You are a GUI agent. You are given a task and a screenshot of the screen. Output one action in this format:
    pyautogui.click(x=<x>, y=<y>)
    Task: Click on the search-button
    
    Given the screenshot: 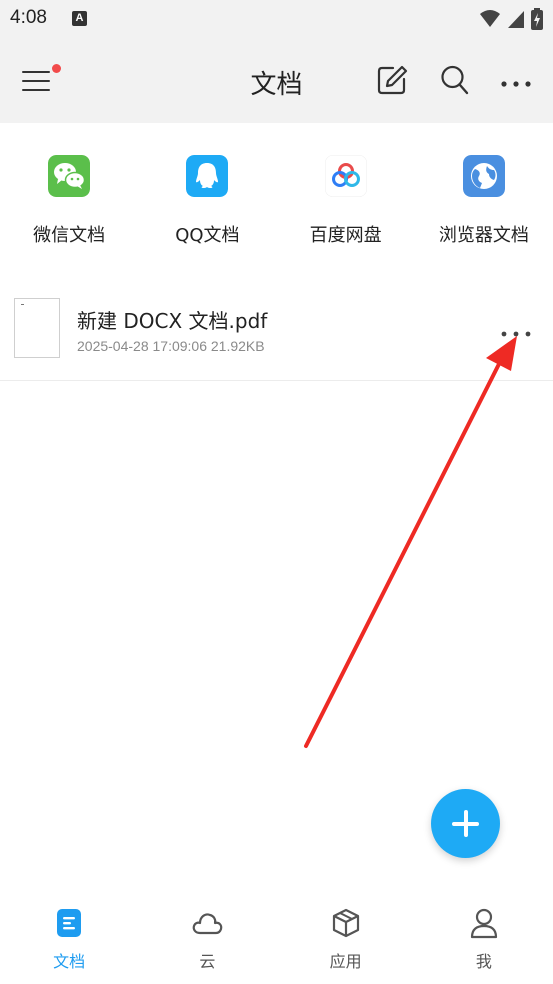 What is the action you would take?
    pyautogui.click(x=455, y=80)
    